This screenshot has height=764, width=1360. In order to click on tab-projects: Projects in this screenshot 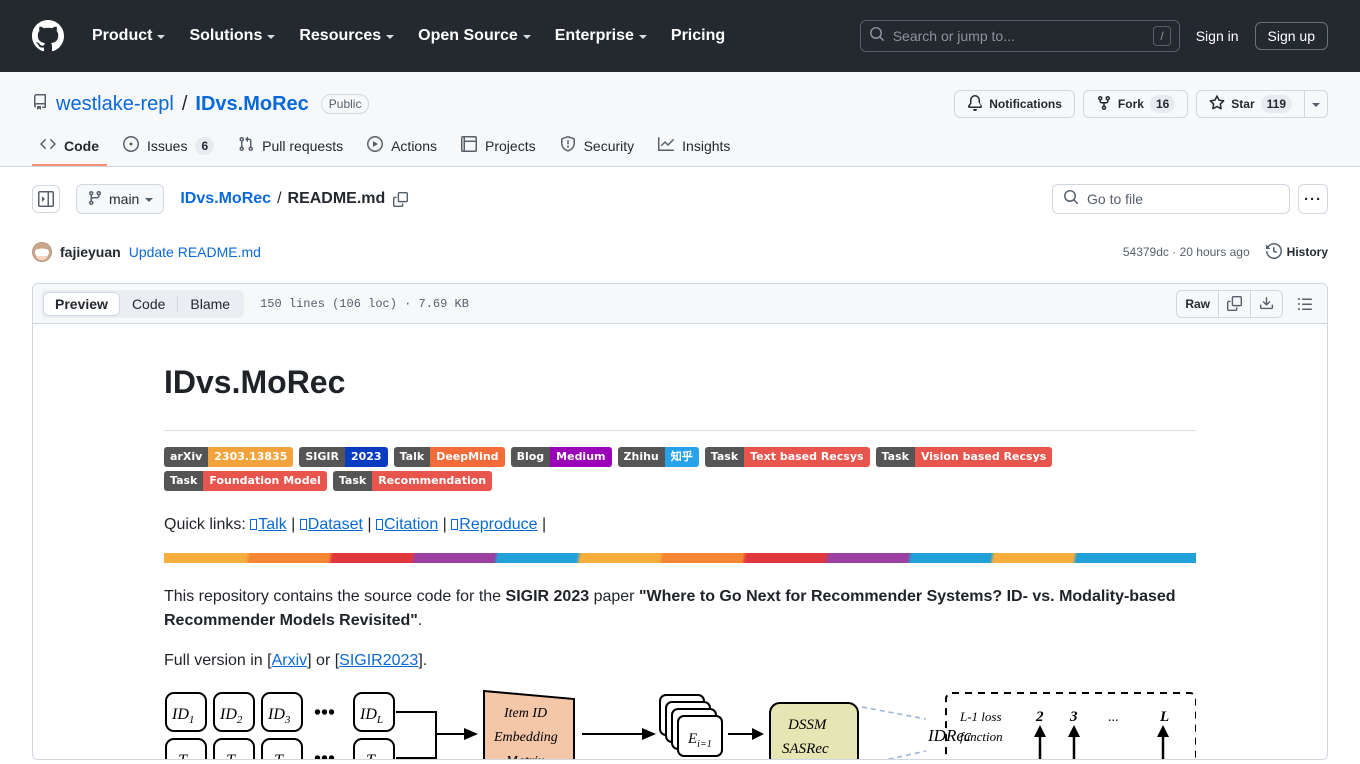, I will do `click(498, 147)`.